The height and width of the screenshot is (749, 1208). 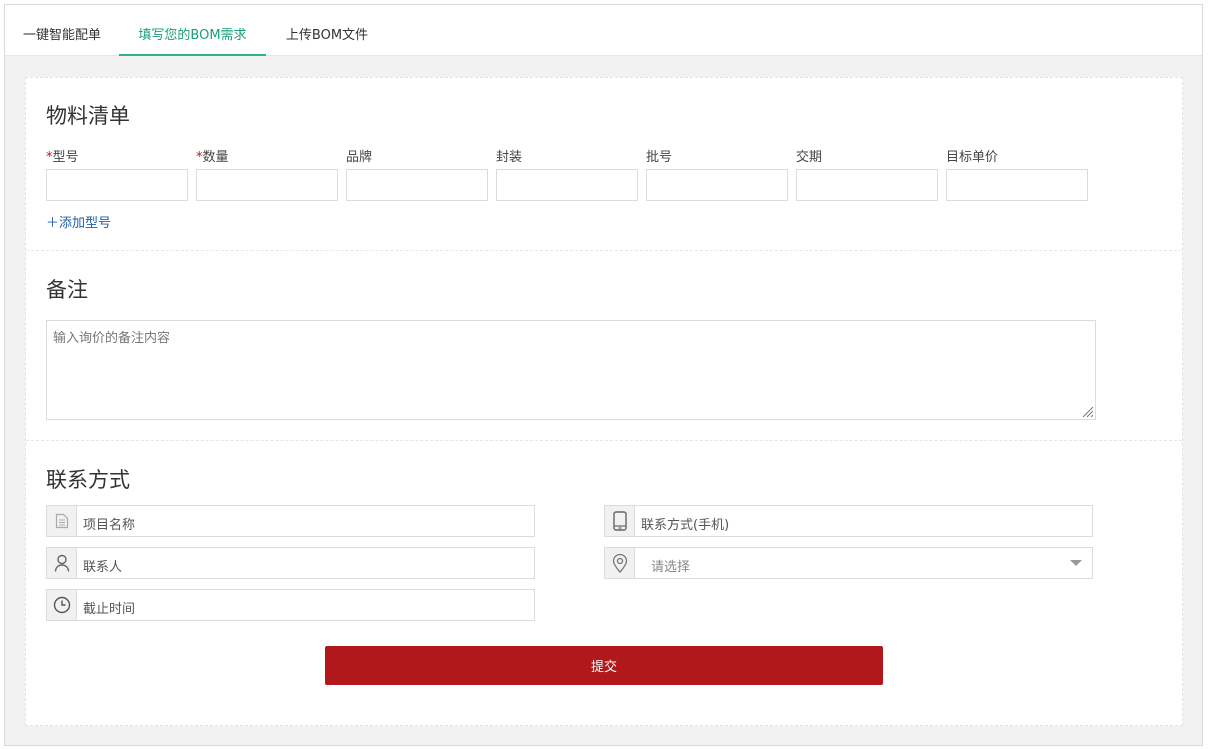 I want to click on resize-grip-icon, so click(x=1087, y=411).